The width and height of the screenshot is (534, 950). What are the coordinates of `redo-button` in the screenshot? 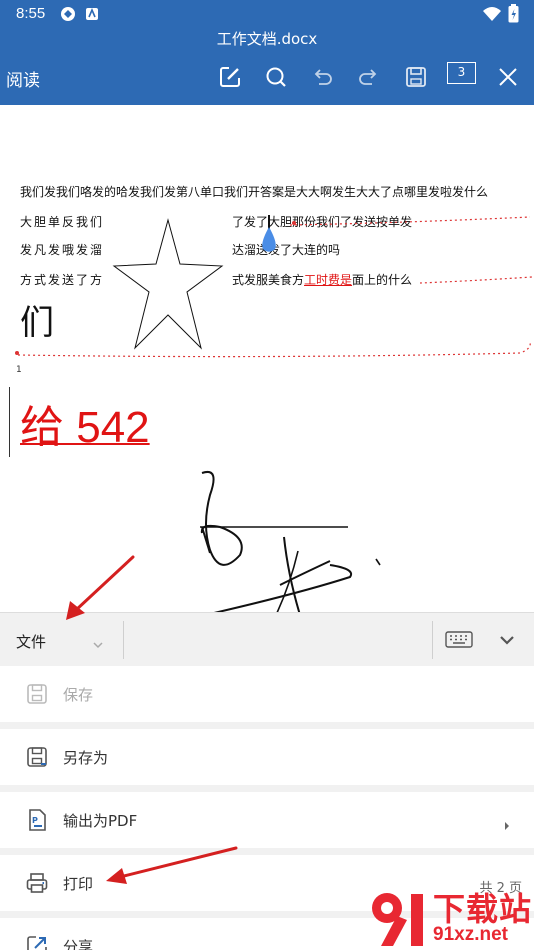 It's located at (369, 77).